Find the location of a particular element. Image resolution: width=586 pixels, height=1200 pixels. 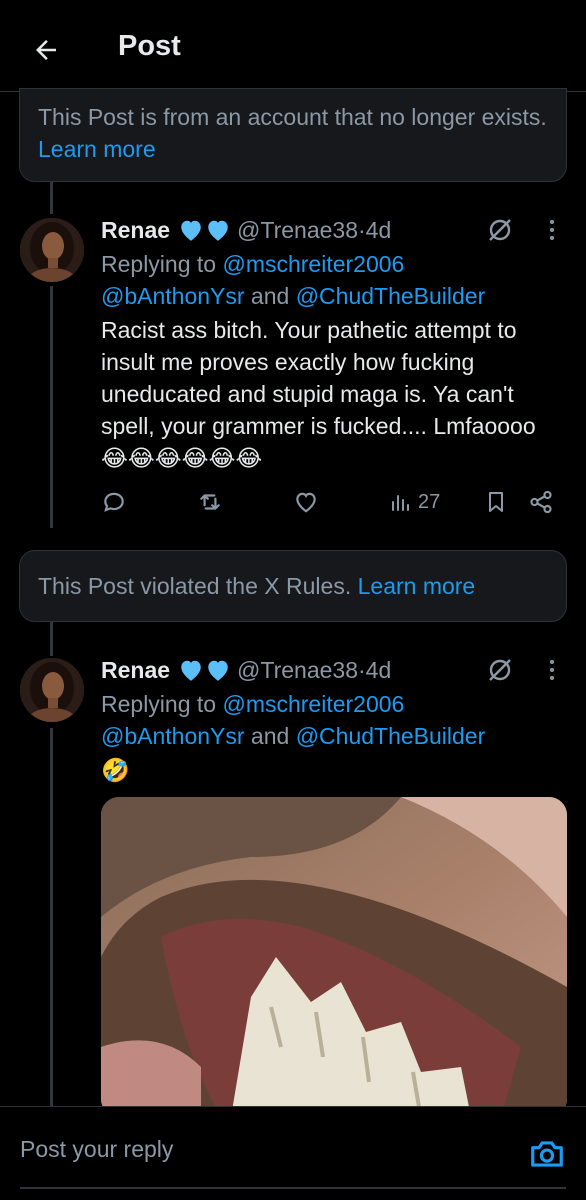

share-icon is located at coordinates (541, 502).